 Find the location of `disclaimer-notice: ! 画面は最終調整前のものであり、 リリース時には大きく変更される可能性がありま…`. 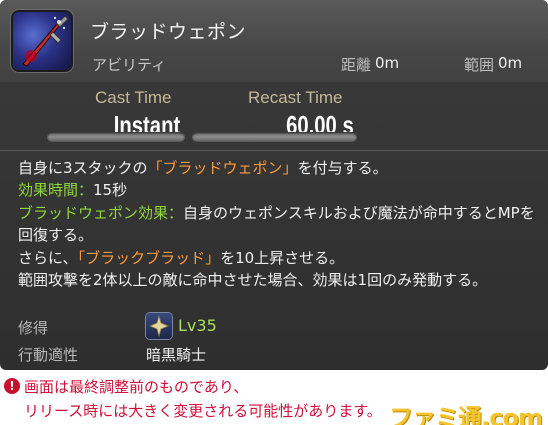

disclaimer-notice: ! 画面は最終調整前のものであり、 リリース時には大きく変更される可能性がありま… is located at coordinates (274, 397).